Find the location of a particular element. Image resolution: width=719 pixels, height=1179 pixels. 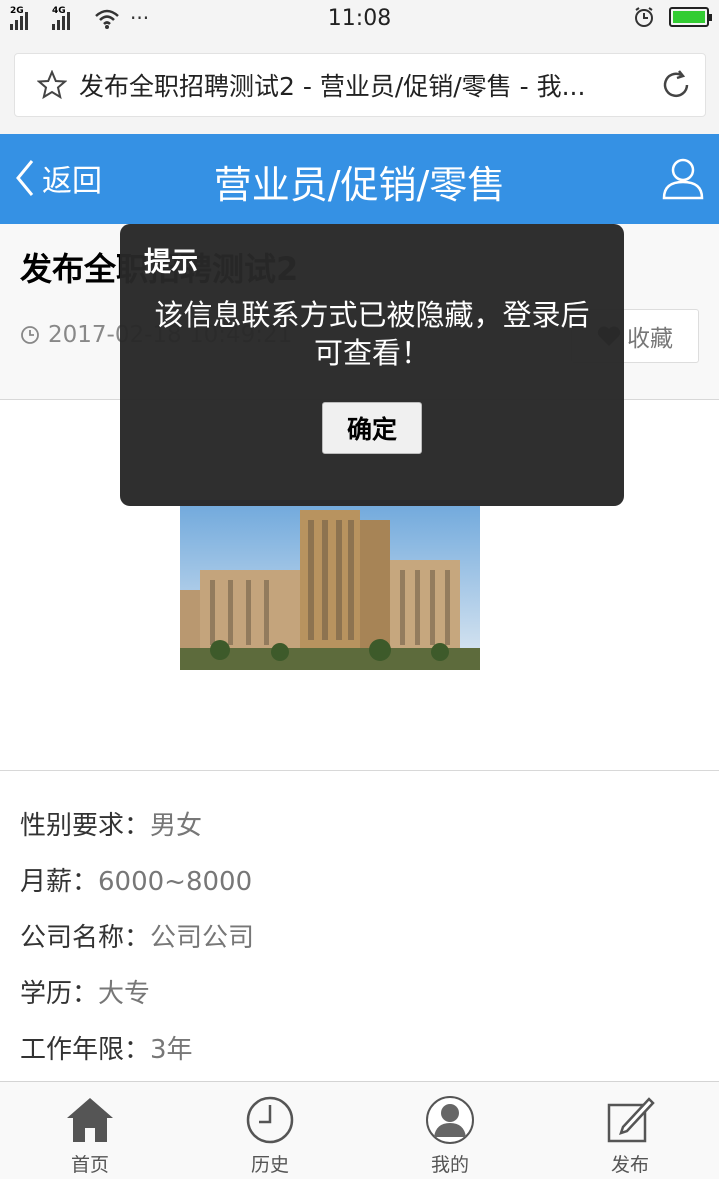

building-image is located at coordinates (330, 585).